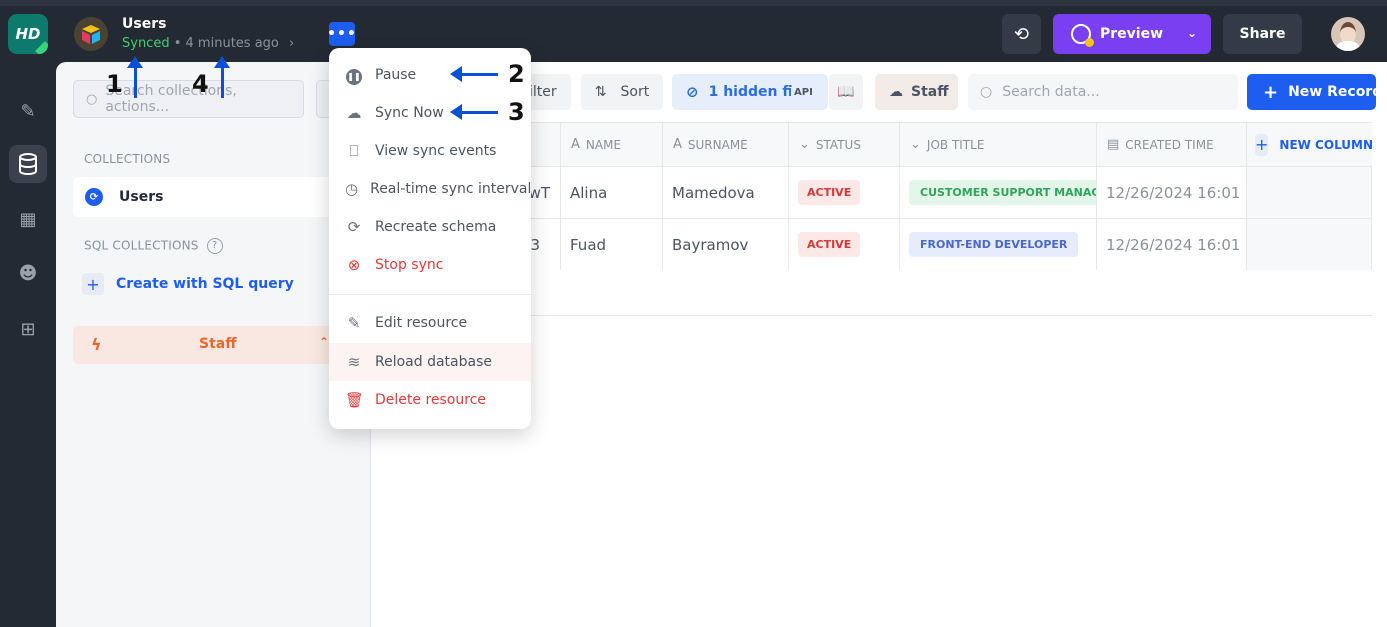 This screenshot has width=1387, height=627. I want to click on column-label: SURNAME, so click(717, 144).